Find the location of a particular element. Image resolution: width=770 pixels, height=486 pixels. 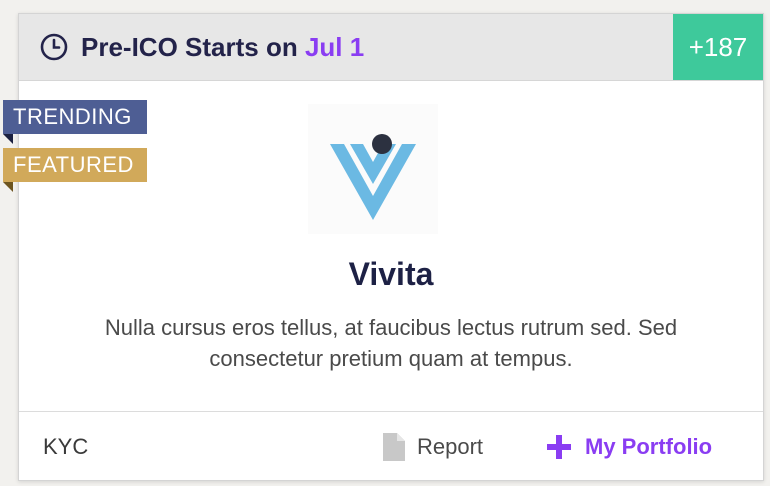

clock-icon is located at coordinates (54, 47).